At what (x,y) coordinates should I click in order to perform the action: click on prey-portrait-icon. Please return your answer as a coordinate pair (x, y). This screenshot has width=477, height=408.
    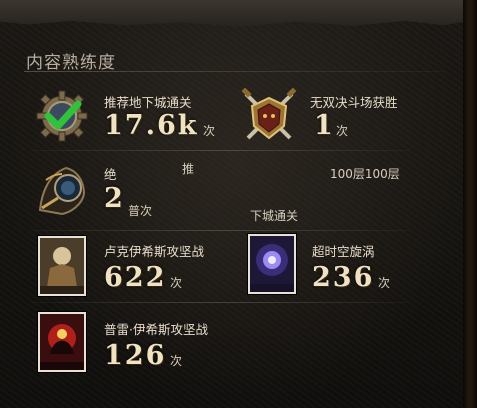
    Looking at the image, I should click on (62, 342).